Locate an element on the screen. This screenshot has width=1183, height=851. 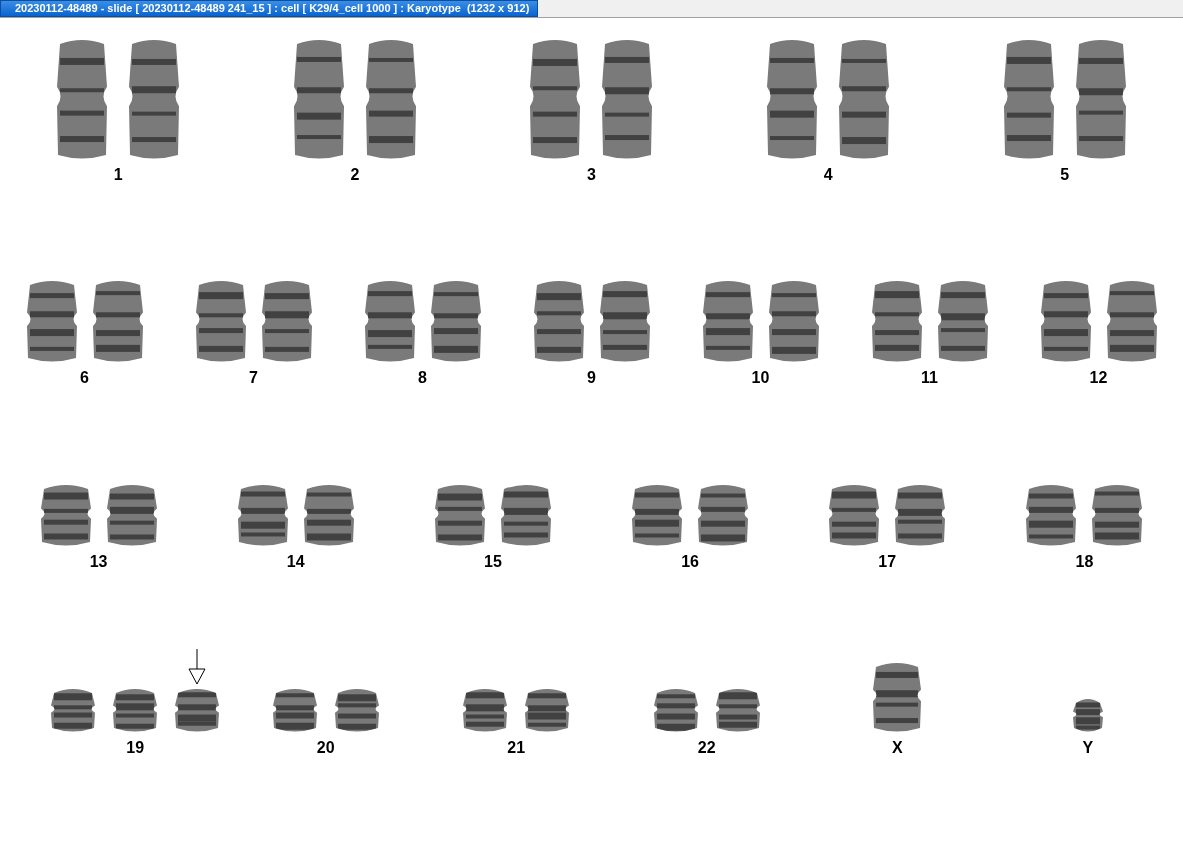
chromosome-number: 18 is located at coordinates (1084, 562).